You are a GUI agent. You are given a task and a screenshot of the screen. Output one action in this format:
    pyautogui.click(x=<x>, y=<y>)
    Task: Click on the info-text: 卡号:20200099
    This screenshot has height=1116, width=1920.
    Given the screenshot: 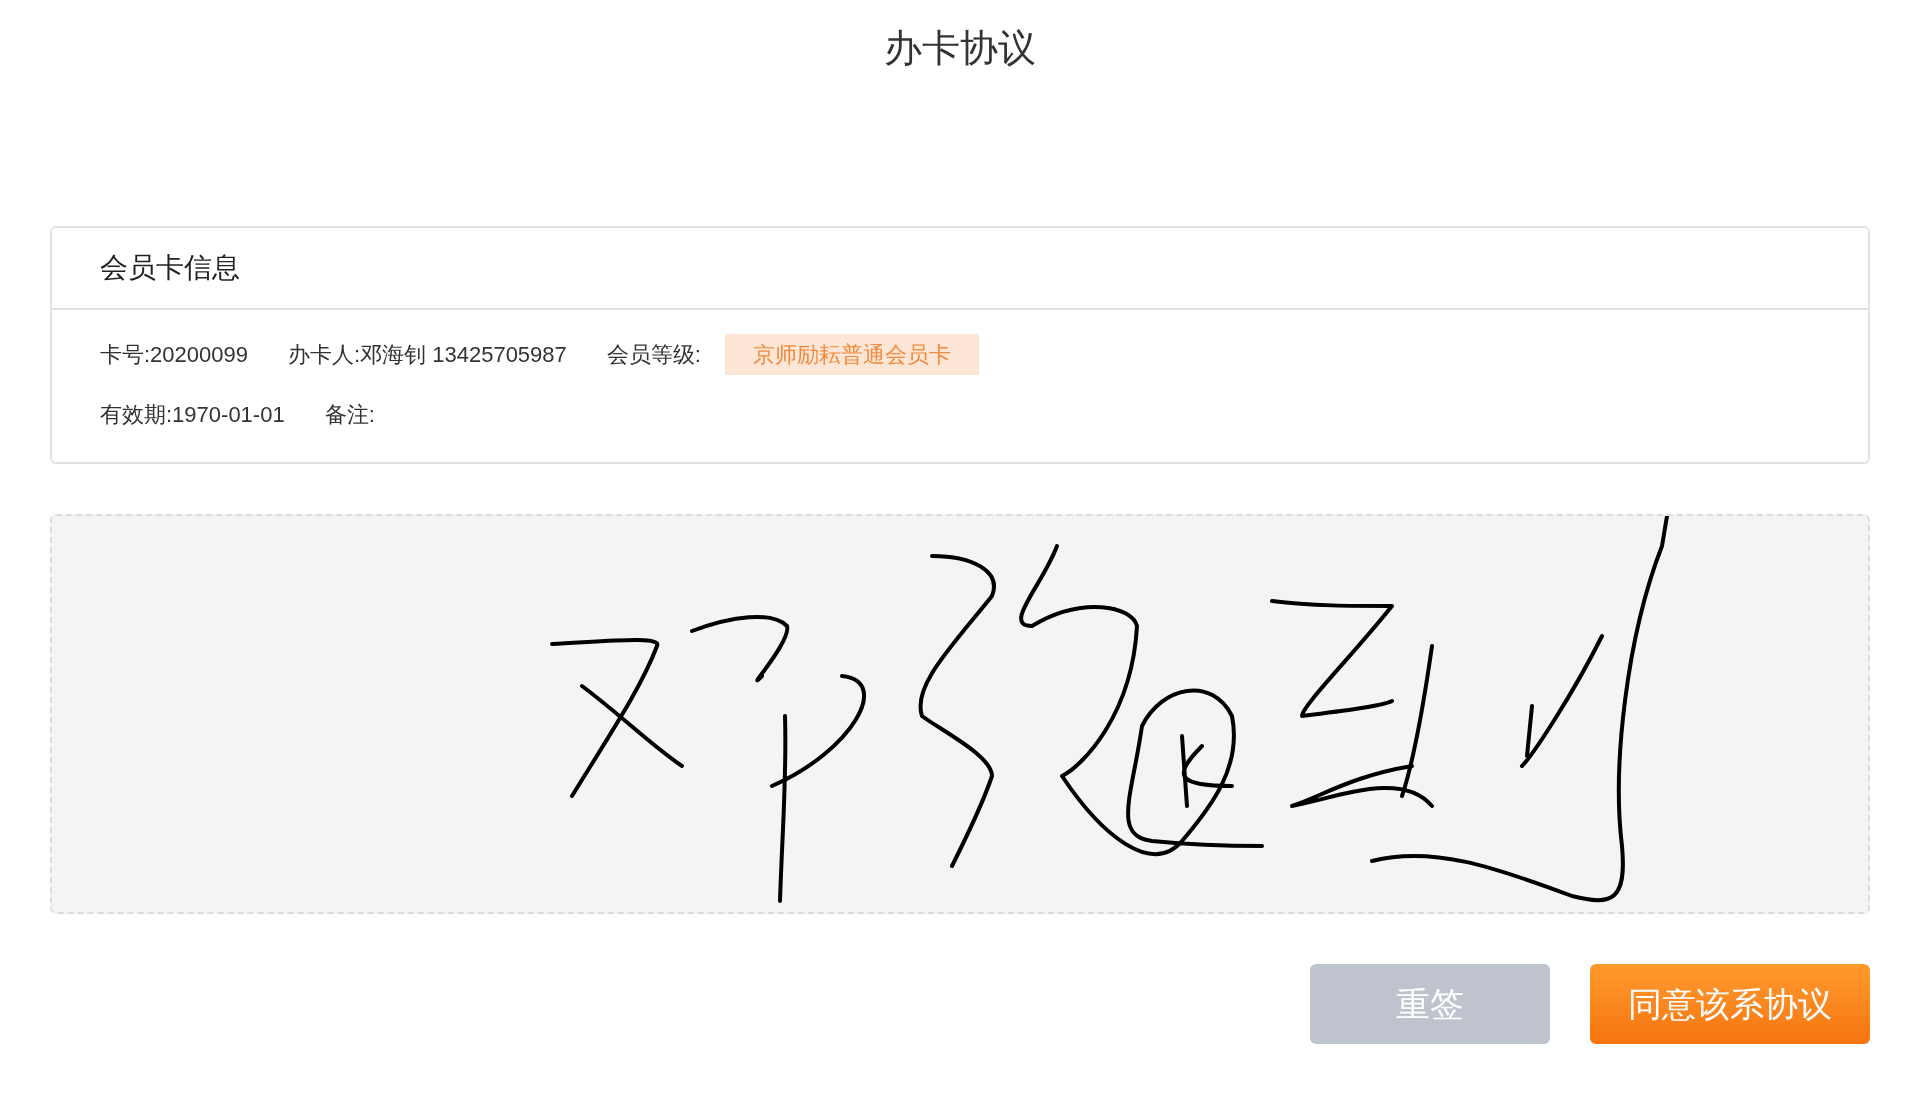 What is the action you would take?
    pyautogui.click(x=174, y=354)
    